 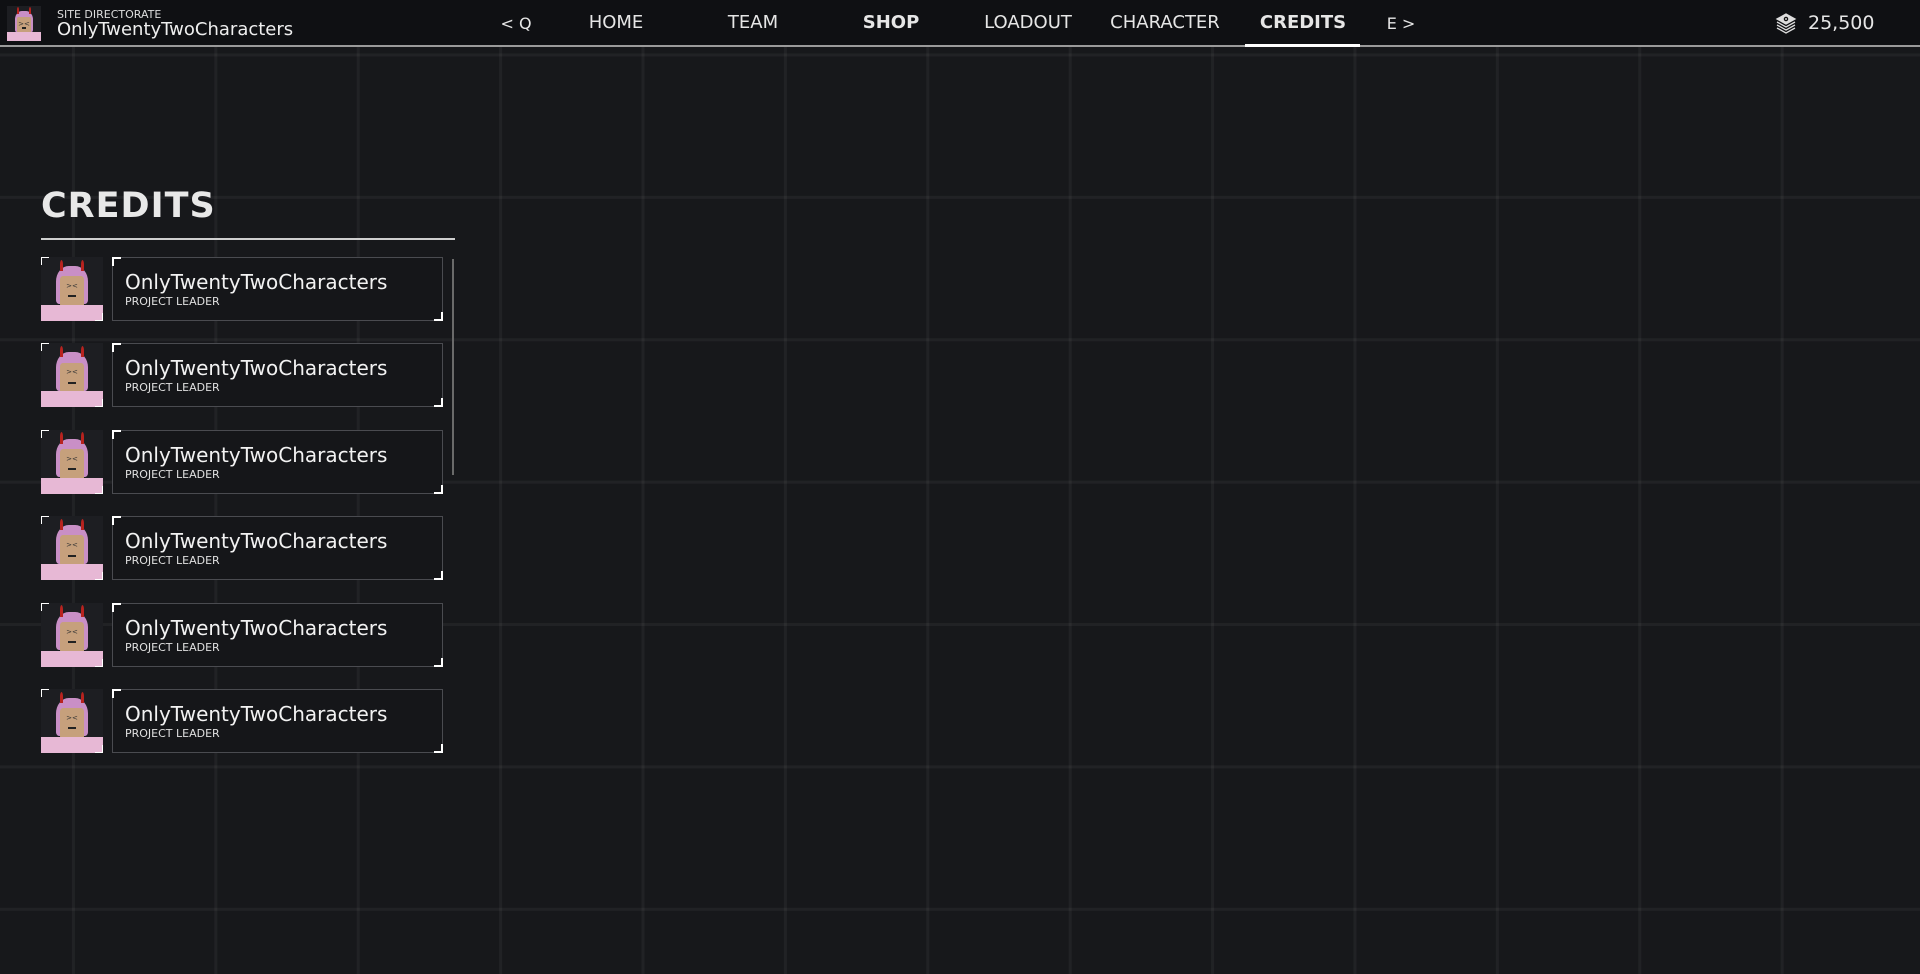 What do you see at coordinates (1786, 23) in the screenshot?
I see `cash-stack-icon` at bounding box center [1786, 23].